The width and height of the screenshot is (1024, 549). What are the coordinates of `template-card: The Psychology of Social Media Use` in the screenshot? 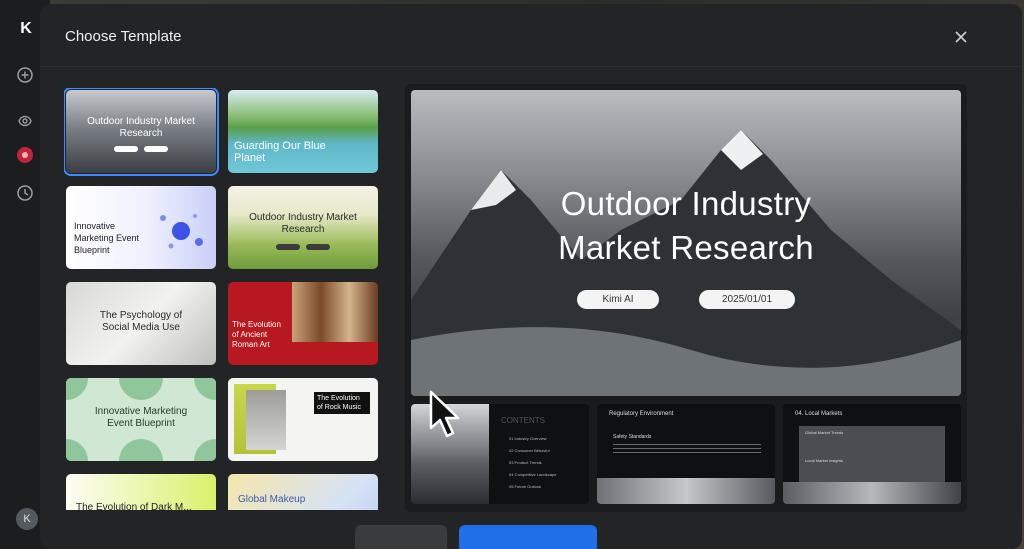 It's located at (141, 323).